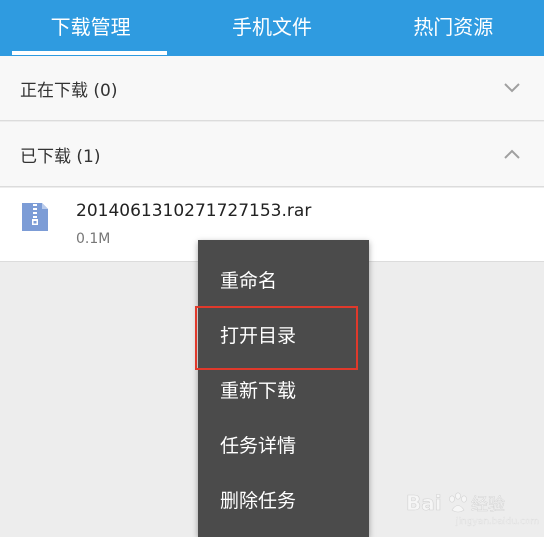 Image resolution: width=544 pixels, height=537 pixels. What do you see at coordinates (60, 156) in the screenshot?
I see `section-title: 已下载 (1)` at bounding box center [60, 156].